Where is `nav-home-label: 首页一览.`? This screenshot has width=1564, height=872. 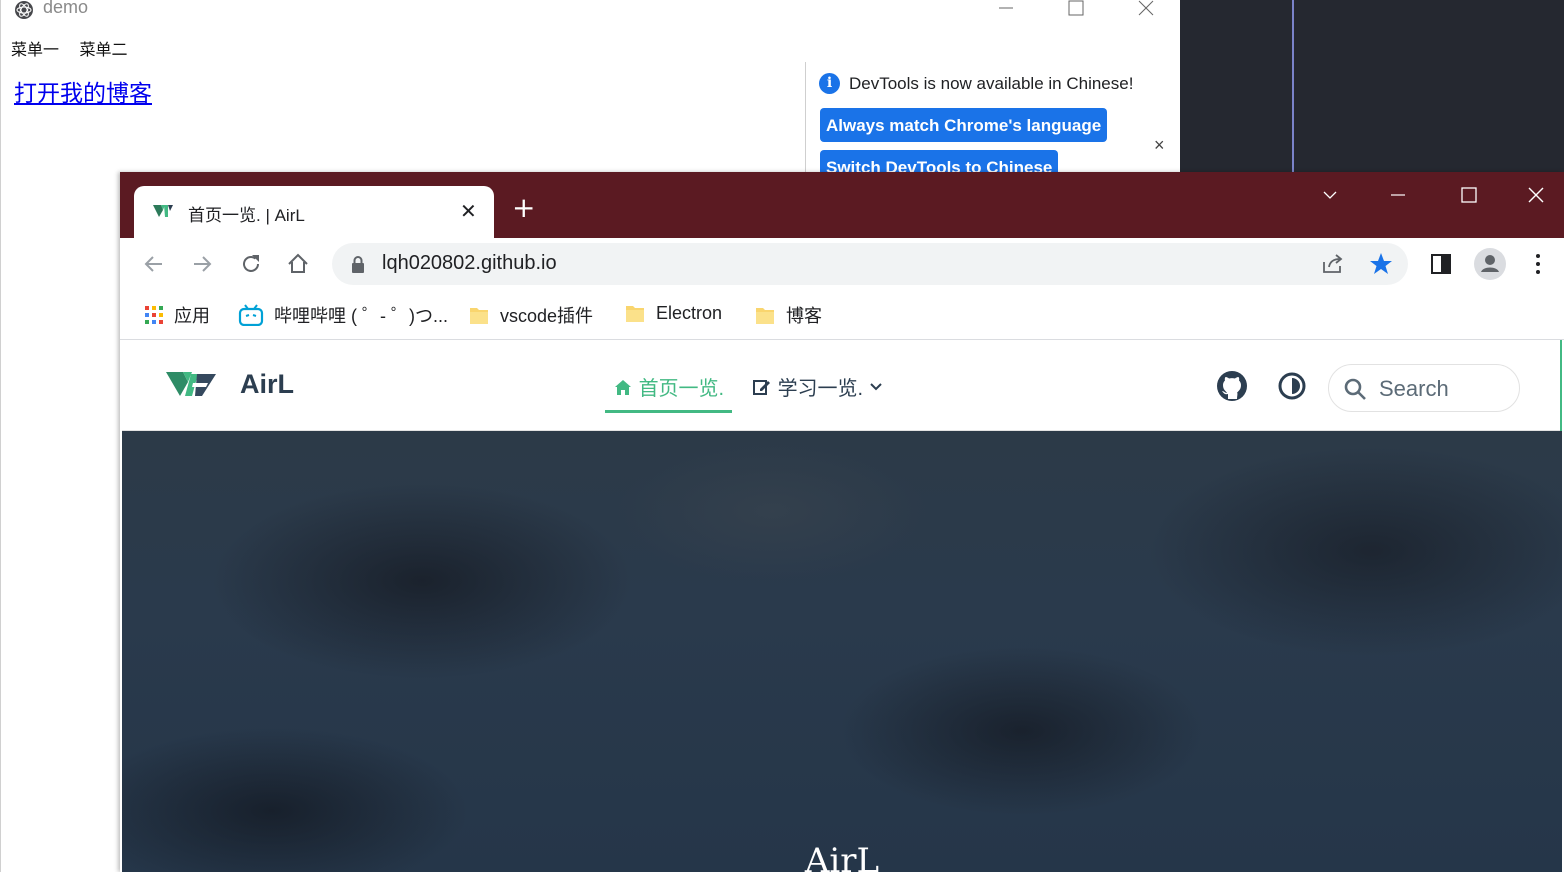
nav-home-label: 首页一览. is located at coordinates (681, 389).